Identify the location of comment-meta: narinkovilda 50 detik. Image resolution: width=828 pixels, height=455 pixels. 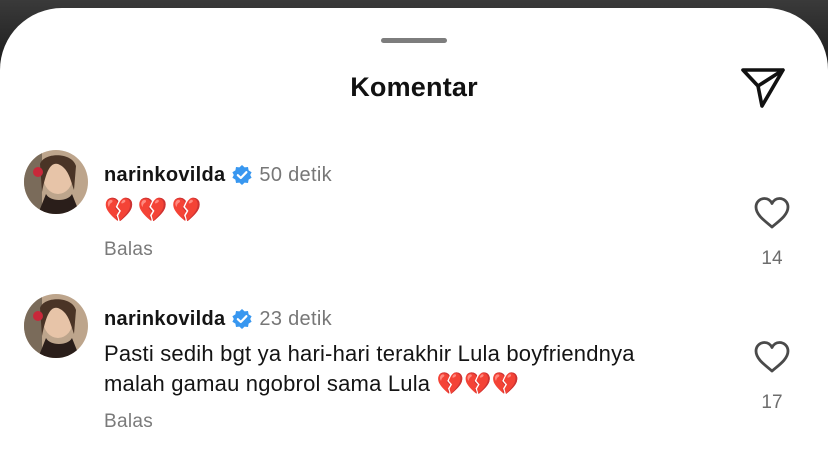
(218, 175).